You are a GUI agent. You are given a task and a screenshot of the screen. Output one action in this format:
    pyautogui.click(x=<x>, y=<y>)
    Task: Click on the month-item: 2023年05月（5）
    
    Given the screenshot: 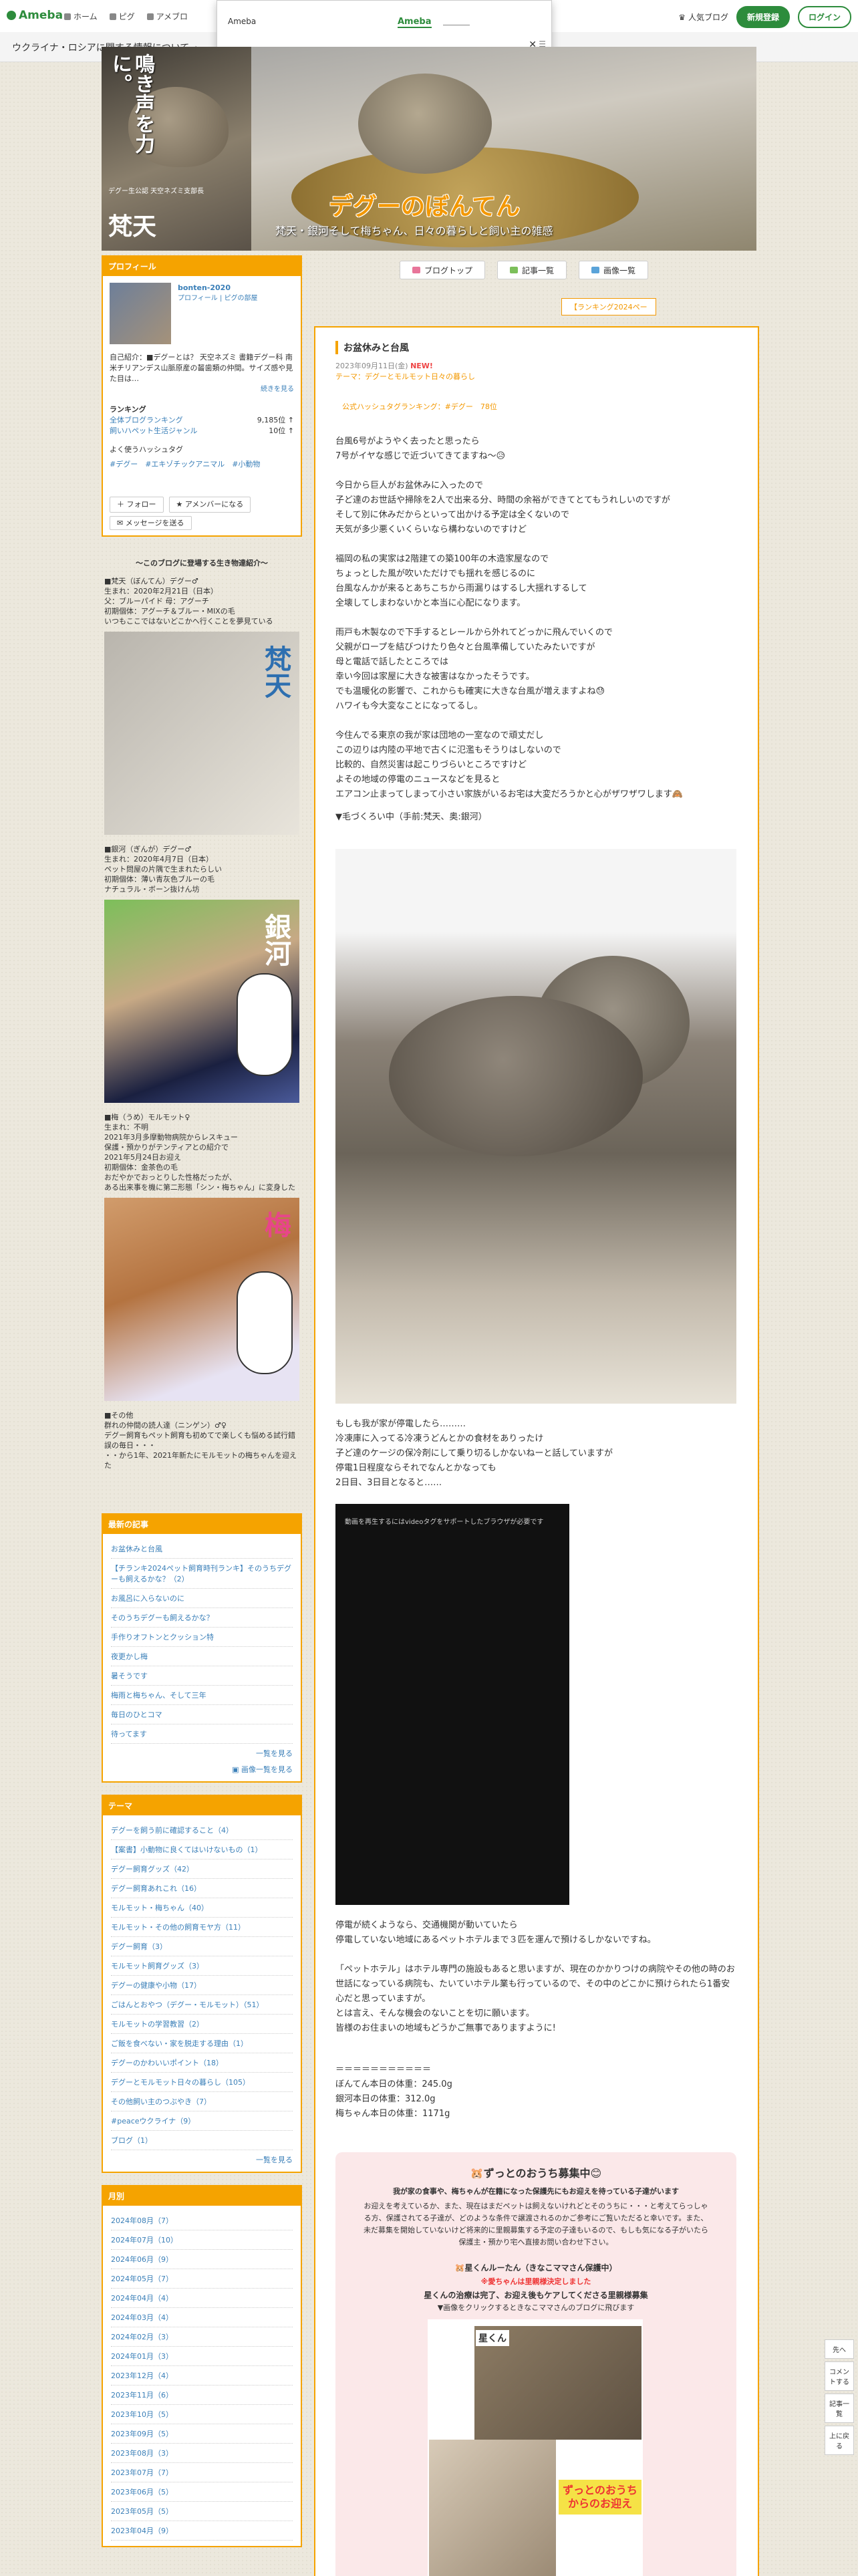 What is the action you would take?
    pyautogui.click(x=202, y=2511)
    